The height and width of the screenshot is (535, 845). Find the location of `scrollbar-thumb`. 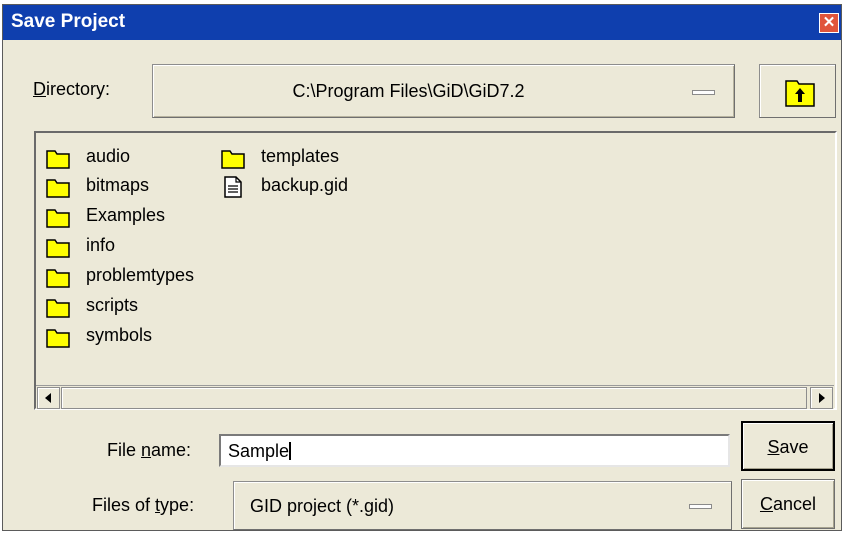

scrollbar-thumb is located at coordinates (434, 398).